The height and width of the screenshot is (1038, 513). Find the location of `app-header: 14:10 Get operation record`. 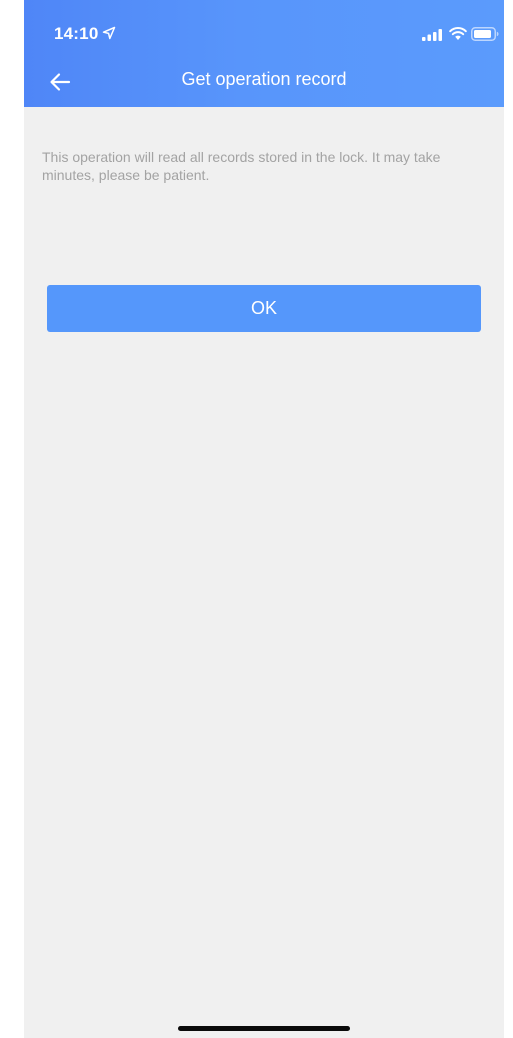

app-header: 14:10 Get operation record is located at coordinates (264, 53).